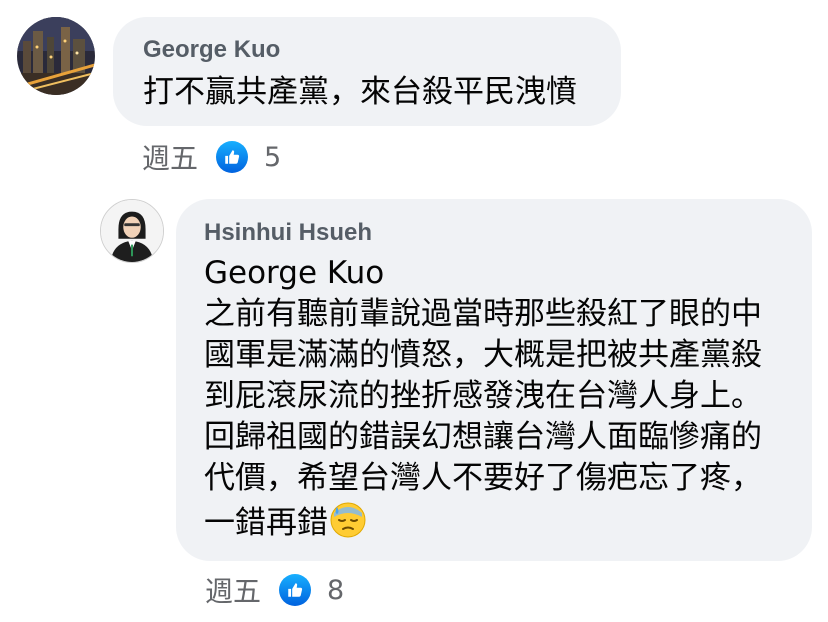 This screenshot has width=828, height=622. Describe the element at coordinates (360, 92) in the screenshot. I see `comment-text: 打不贏共產黨，來台殺平民洩憤` at that location.